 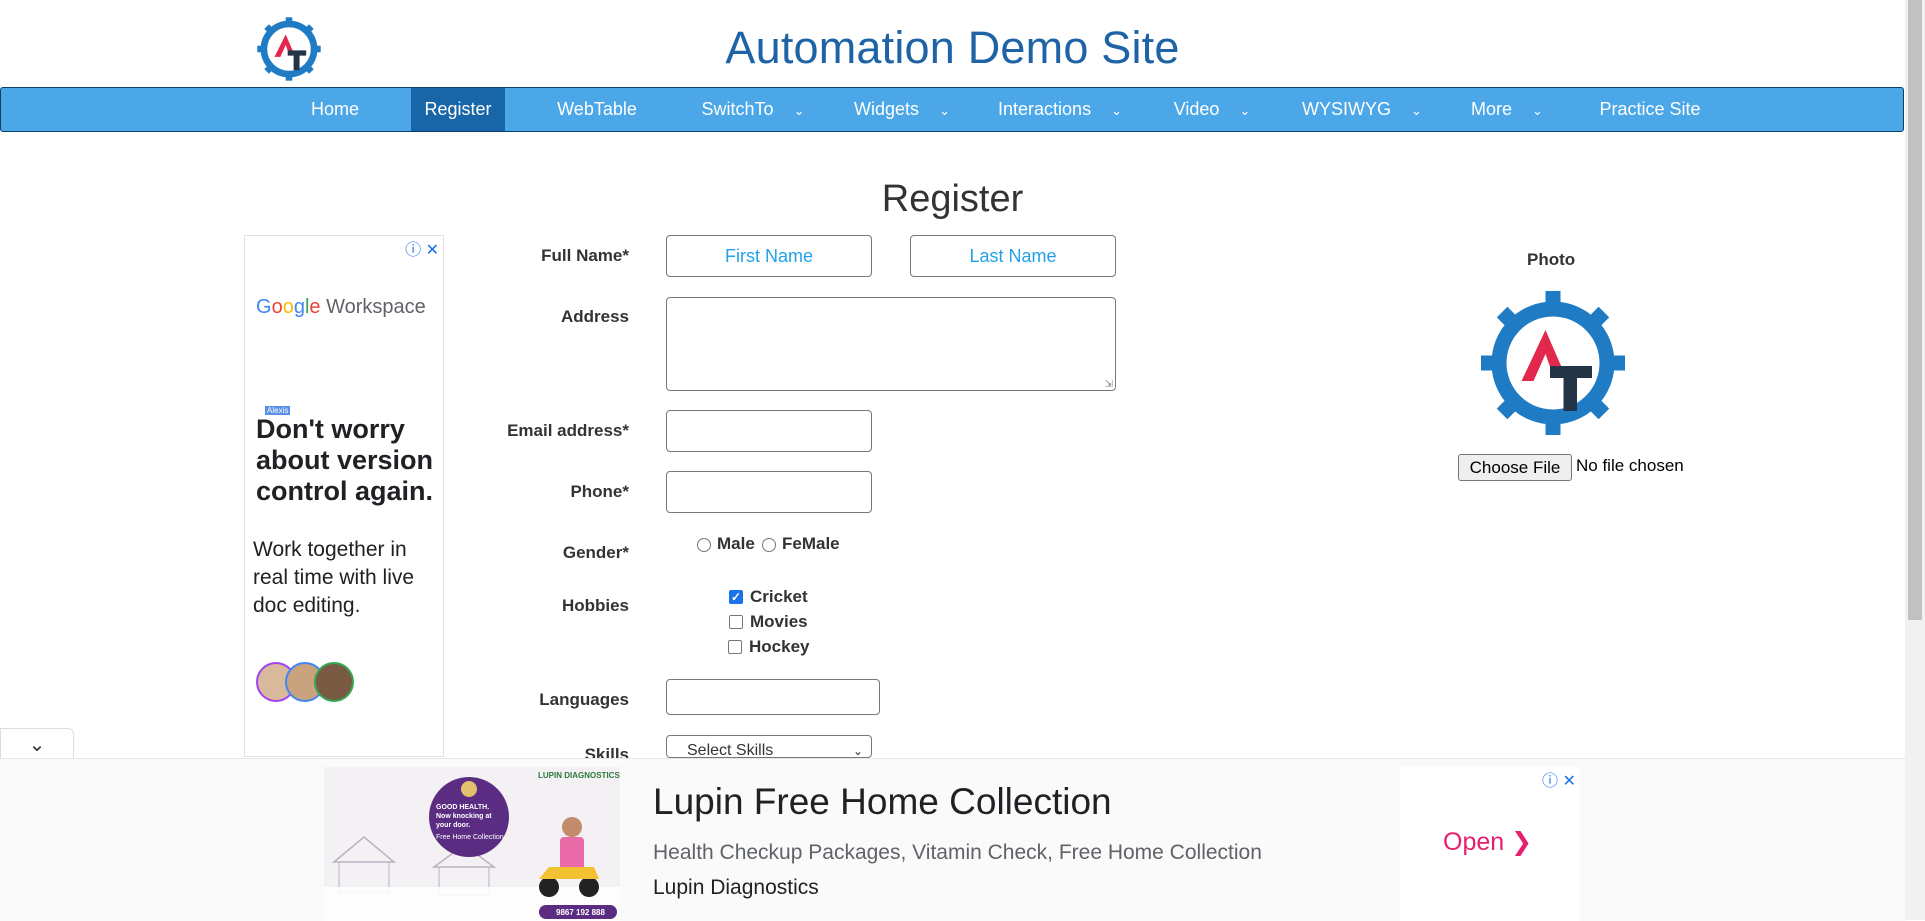 I want to click on languages-label: Languages, so click(x=584, y=699).